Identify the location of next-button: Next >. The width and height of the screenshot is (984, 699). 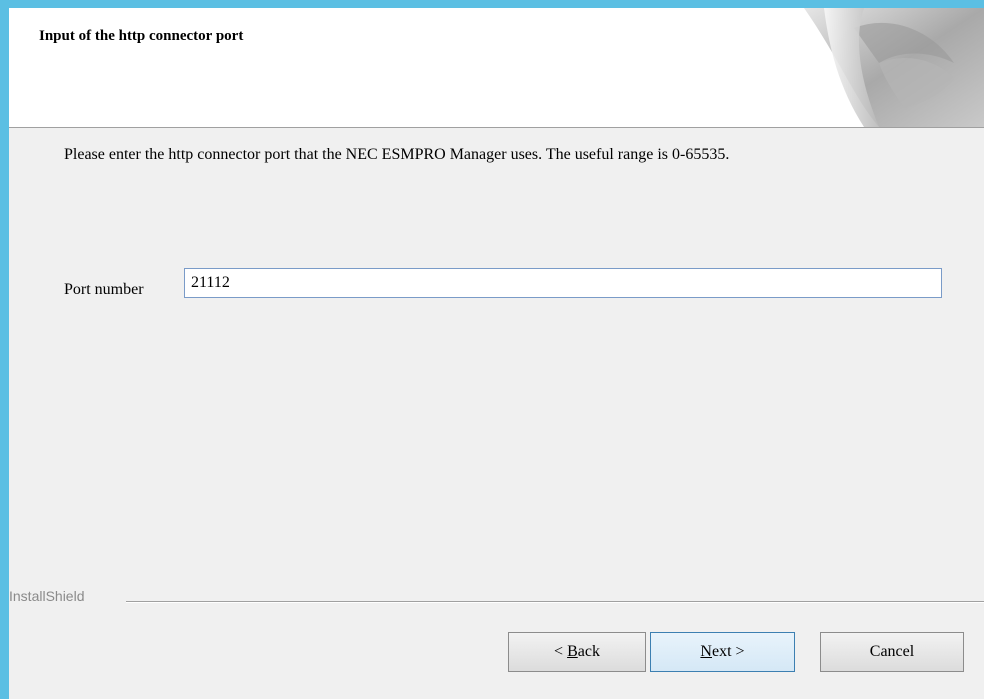
(722, 652).